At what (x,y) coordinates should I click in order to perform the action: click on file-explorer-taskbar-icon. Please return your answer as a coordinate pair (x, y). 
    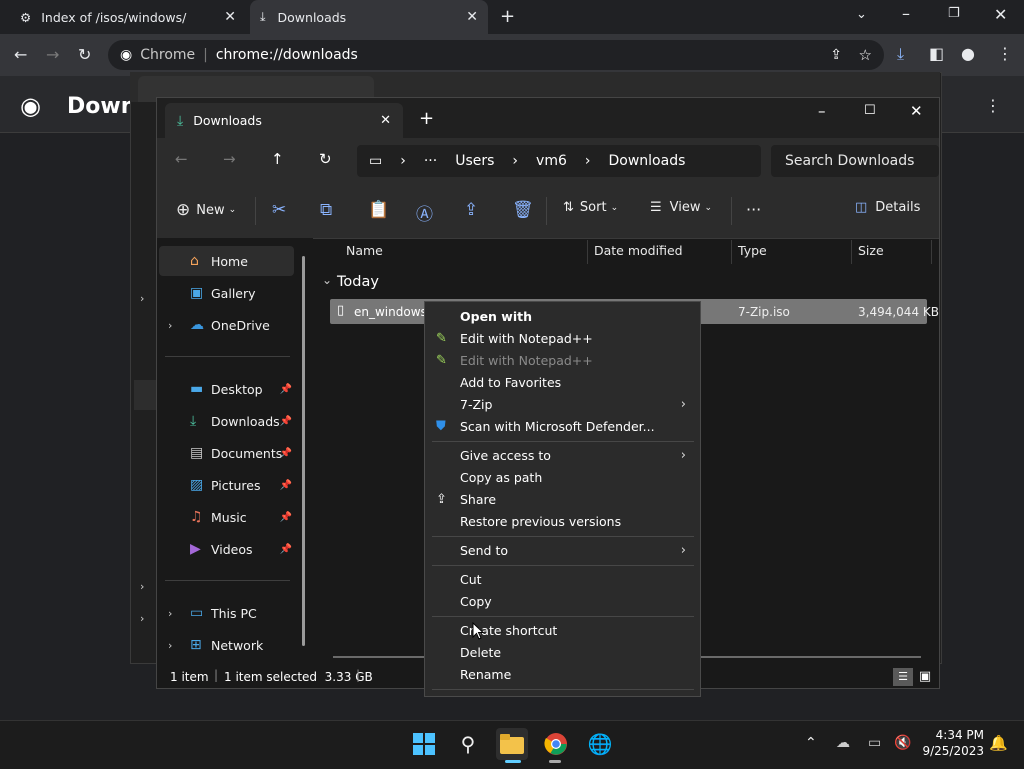
    Looking at the image, I should click on (512, 744).